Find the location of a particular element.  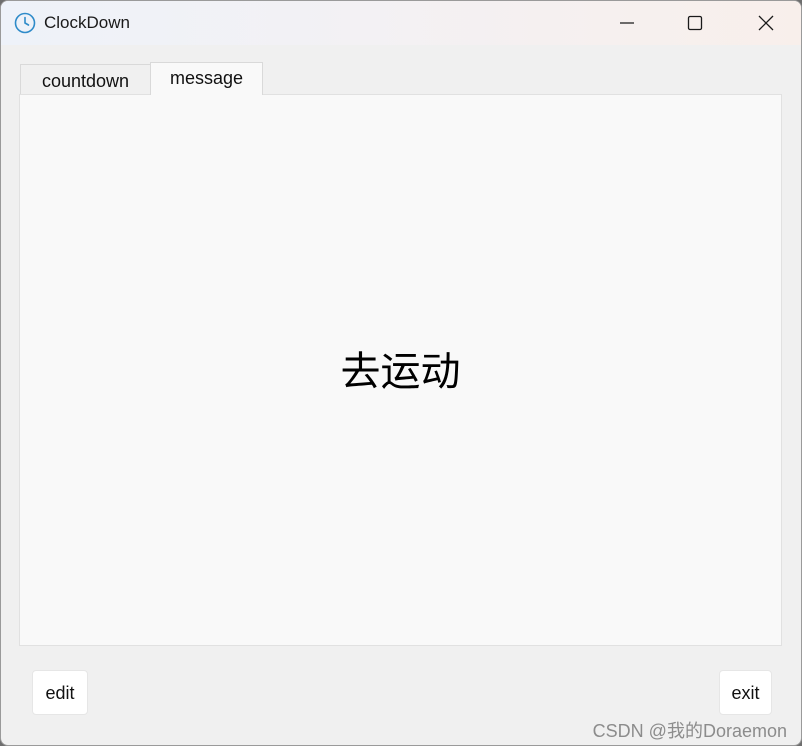

clock-icon is located at coordinates (25, 23).